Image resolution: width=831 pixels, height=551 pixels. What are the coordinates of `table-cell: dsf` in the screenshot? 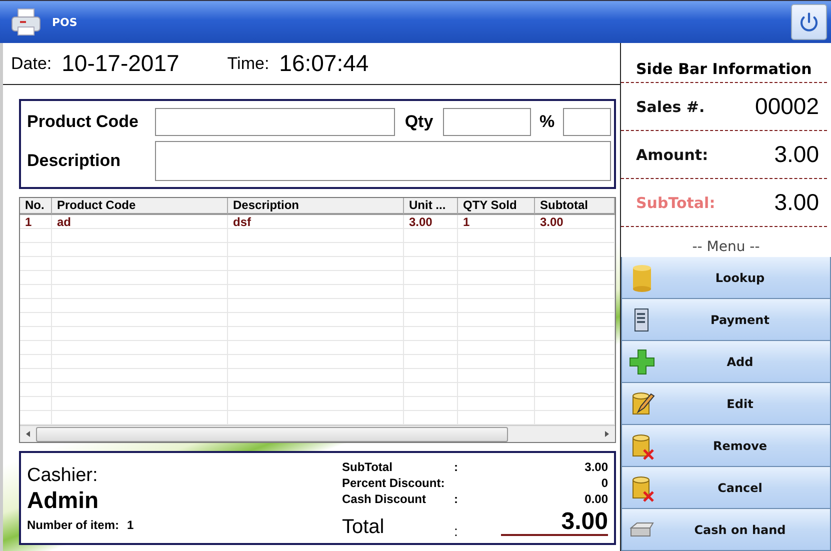 It's located at (316, 222).